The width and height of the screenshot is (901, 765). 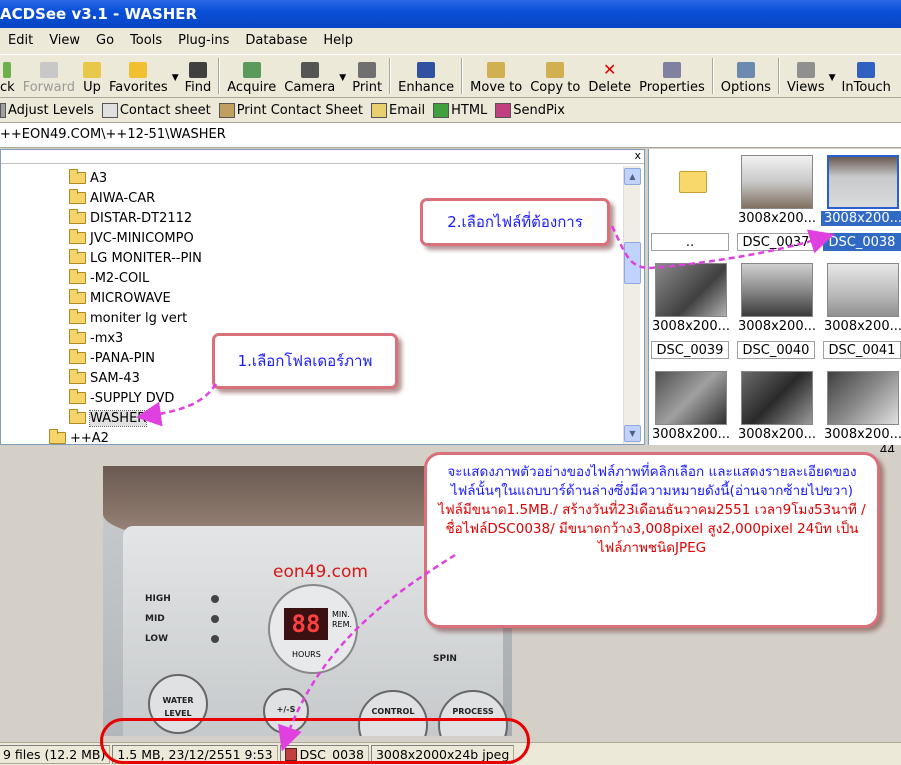 What do you see at coordinates (866, 76) in the screenshot?
I see `intouch-button: InTouch` at bounding box center [866, 76].